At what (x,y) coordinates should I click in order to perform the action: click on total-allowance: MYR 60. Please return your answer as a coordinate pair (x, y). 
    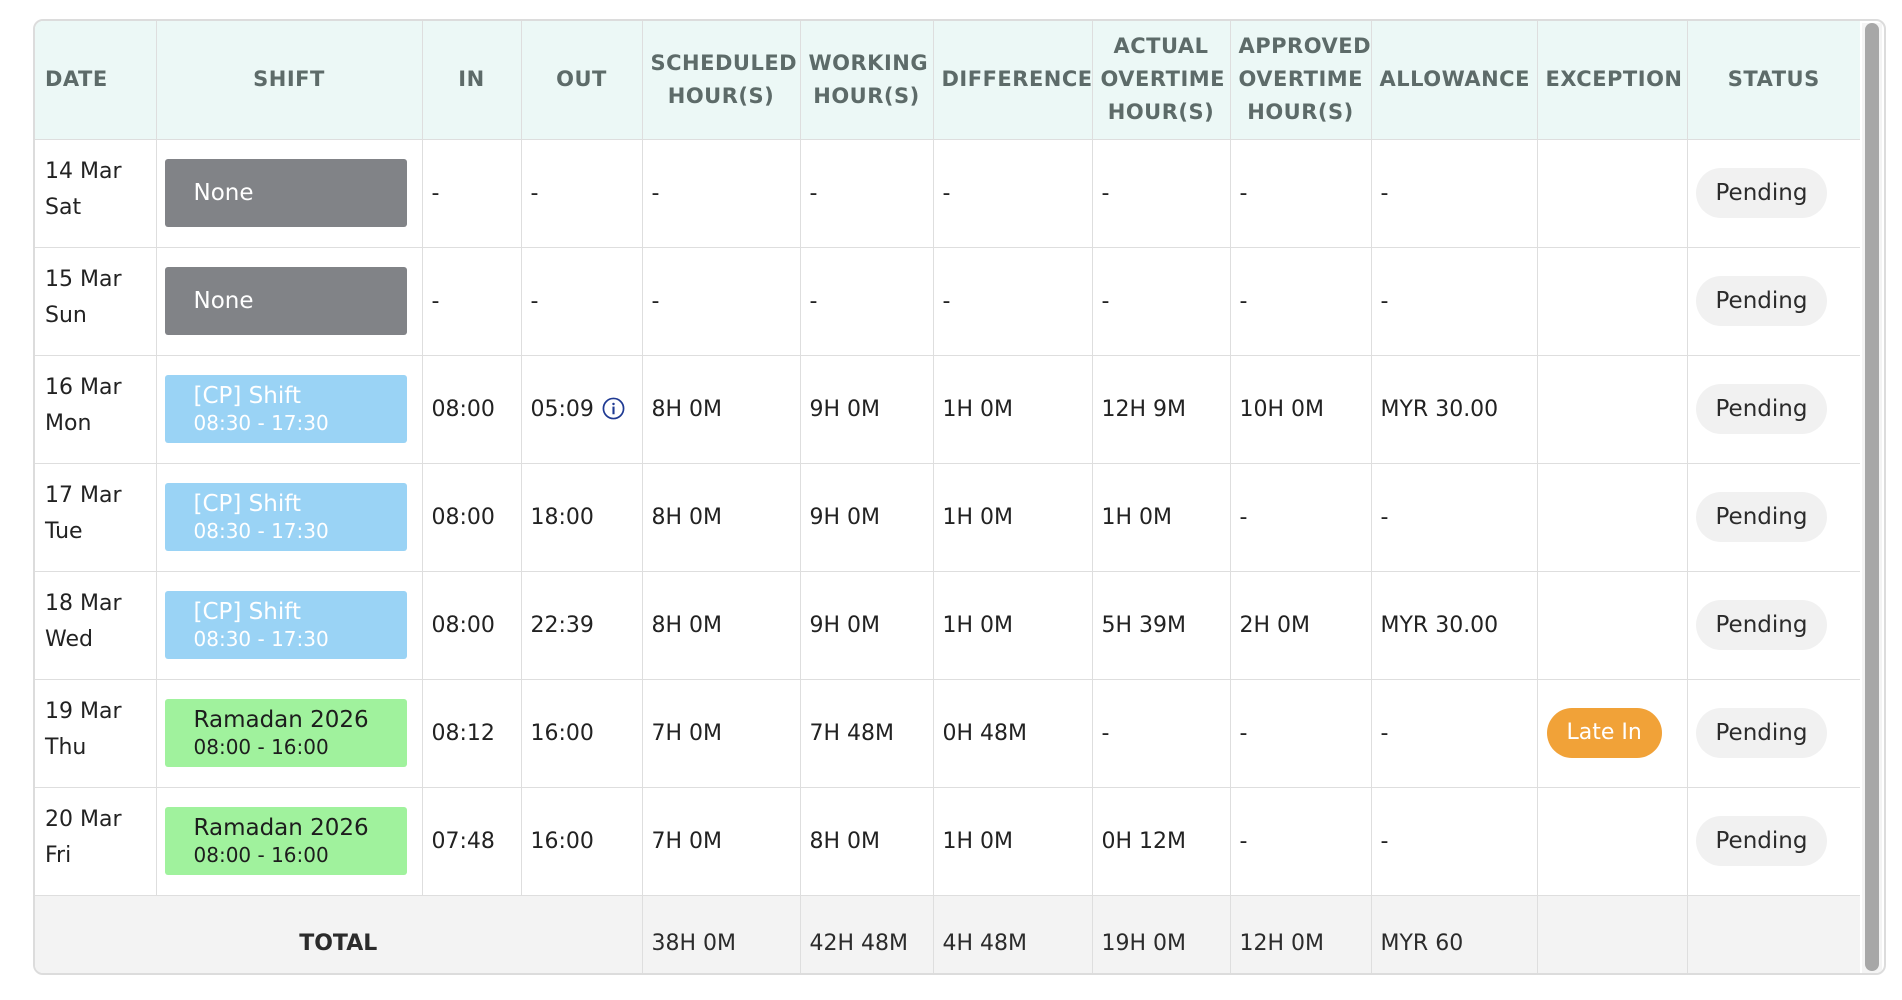
    Looking at the image, I should click on (1454, 934).